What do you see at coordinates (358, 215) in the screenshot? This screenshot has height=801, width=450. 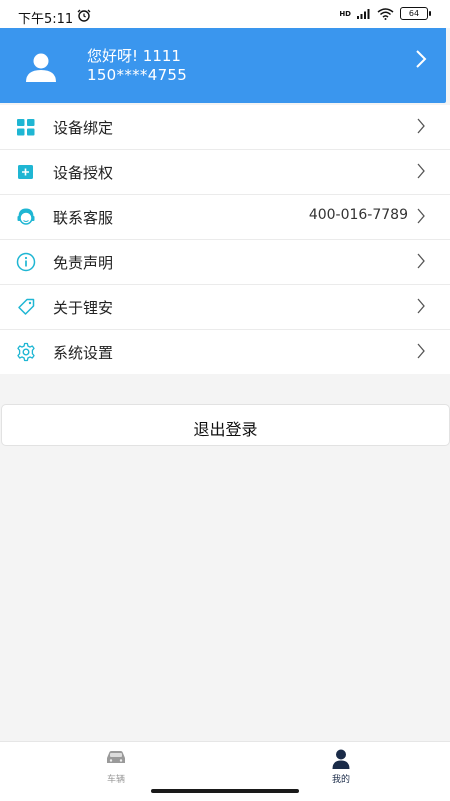 I see `service-phone-number: 400-016-7789` at bounding box center [358, 215].